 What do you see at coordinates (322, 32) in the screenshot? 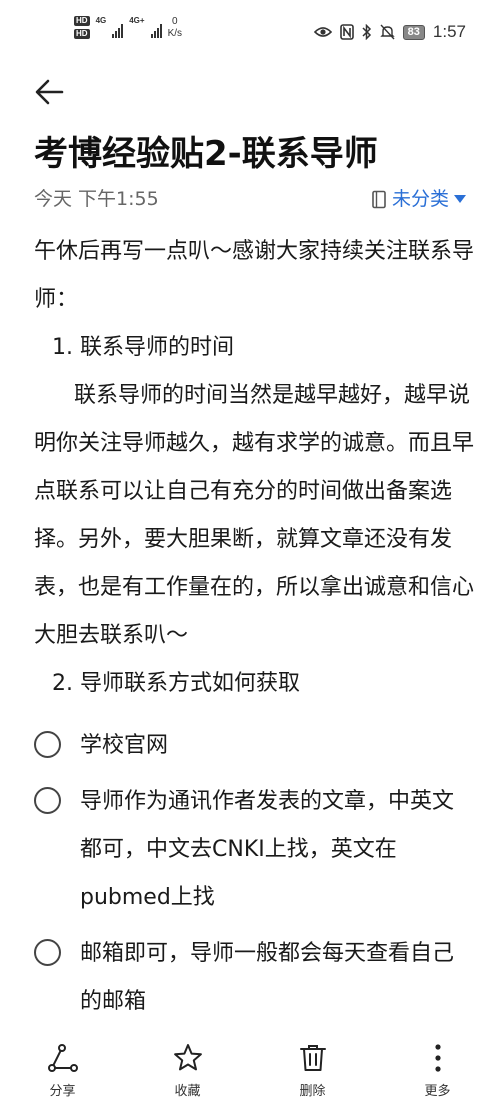
I see `eye-icon` at bounding box center [322, 32].